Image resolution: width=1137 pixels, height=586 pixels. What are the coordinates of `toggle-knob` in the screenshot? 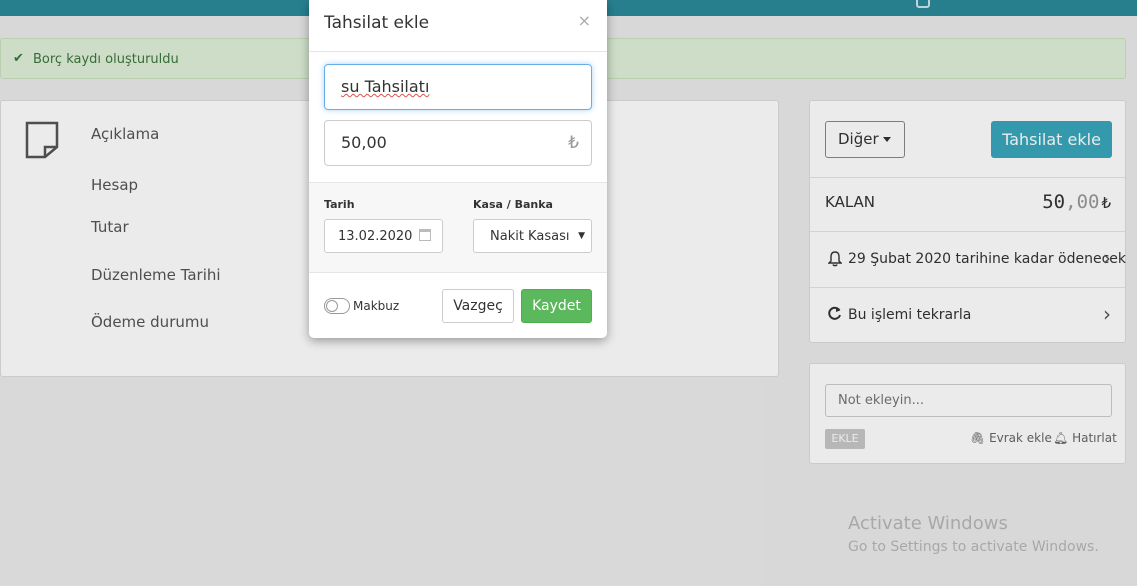 It's located at (332, 306).